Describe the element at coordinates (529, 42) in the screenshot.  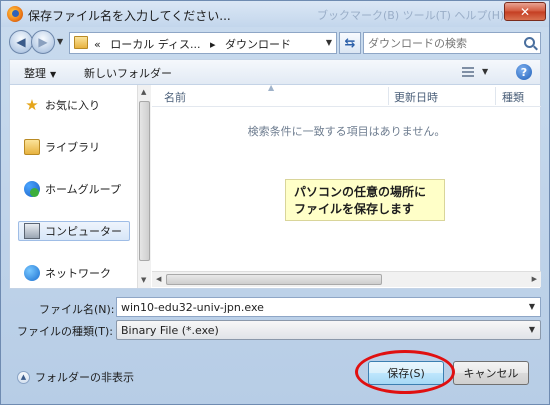
I see `search-icon` at that location.